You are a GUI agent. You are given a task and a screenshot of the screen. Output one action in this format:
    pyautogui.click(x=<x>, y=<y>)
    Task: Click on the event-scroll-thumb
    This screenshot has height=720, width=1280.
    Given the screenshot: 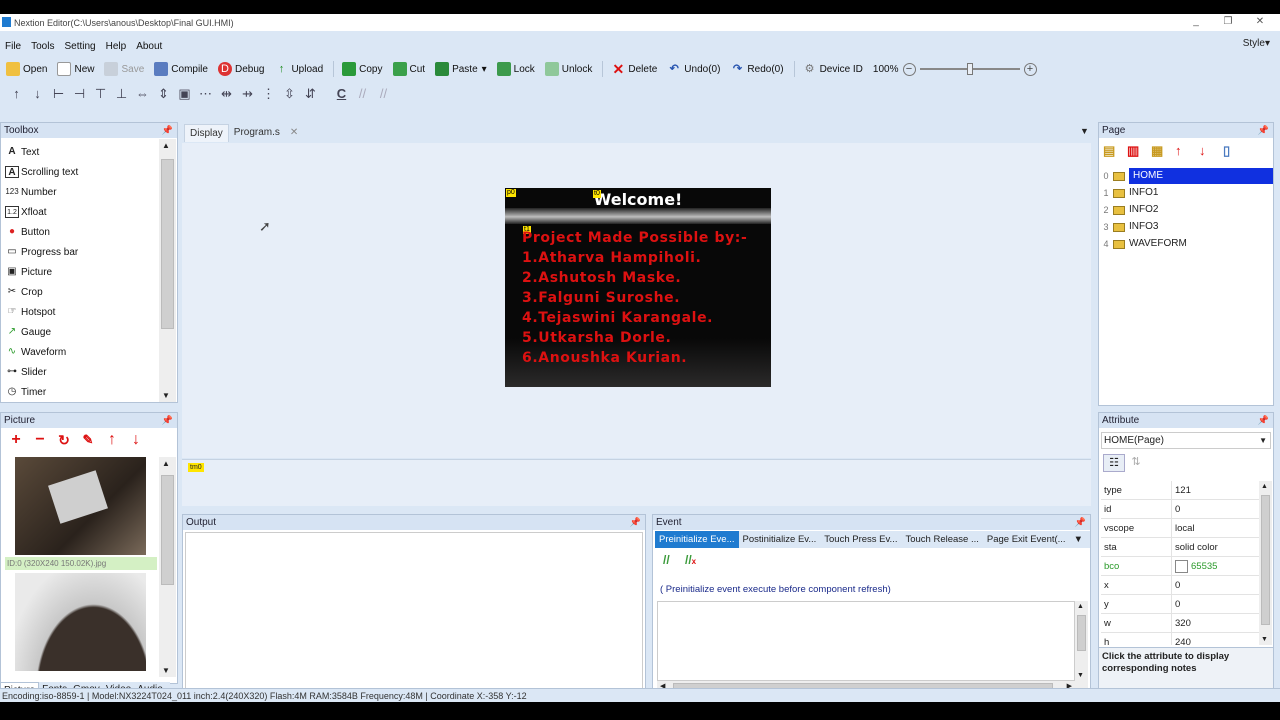 What is the action you would take?
    pyautogui.click(x=1081, y=633)
    